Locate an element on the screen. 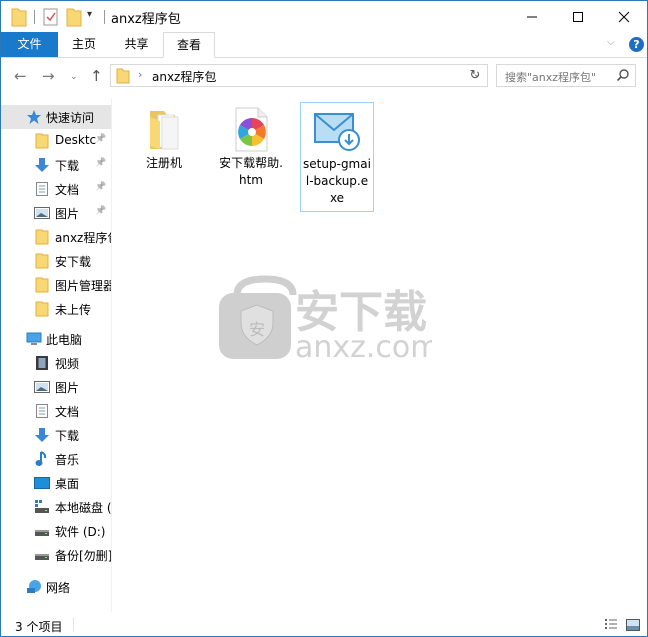 The width and height of the screenshot is (648, 637). file-item-setup-exe: setup-gmail-backup.exe is located at coordinates (337, 157).